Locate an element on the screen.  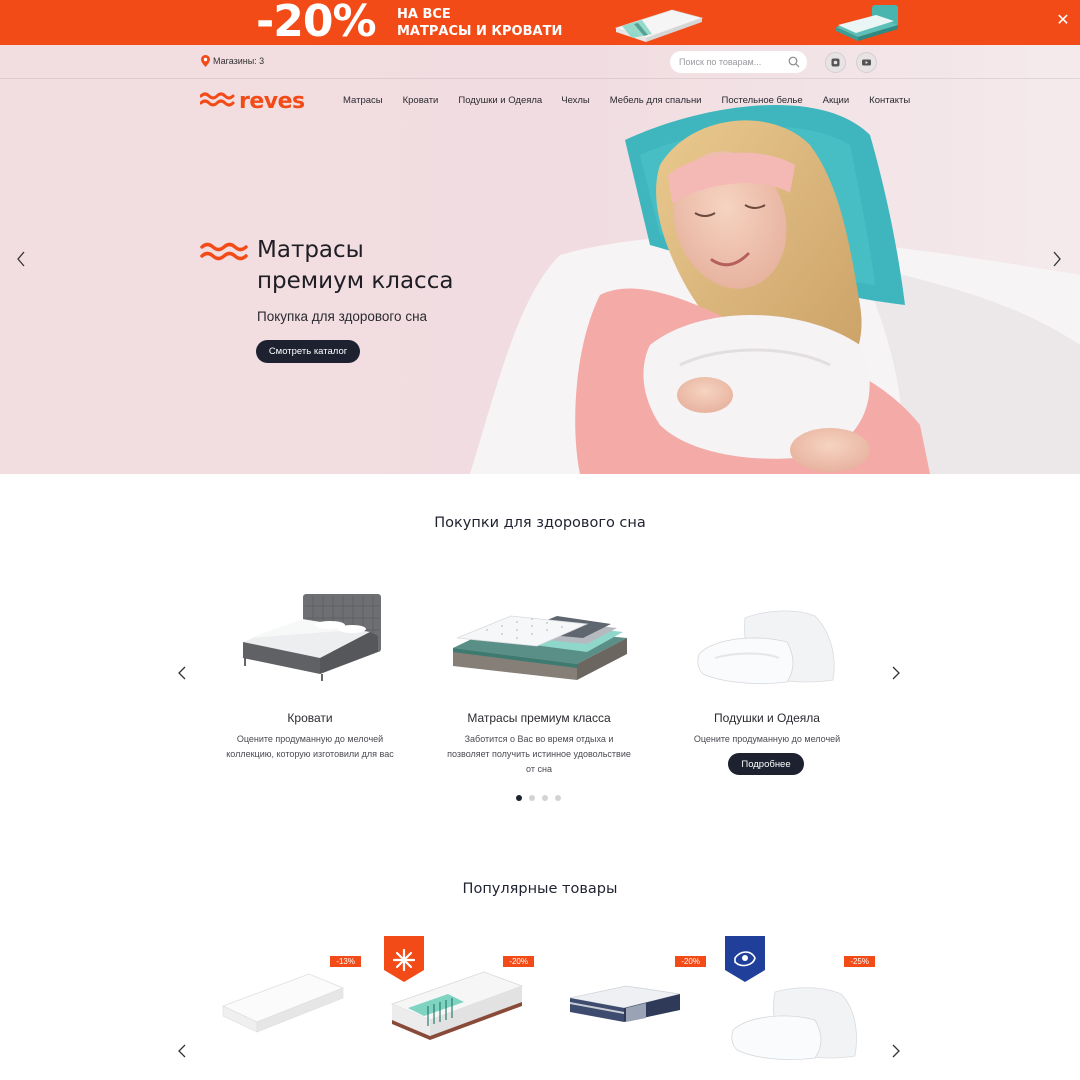
popular-title: Популярные товары is located at coordinates (540, 889).